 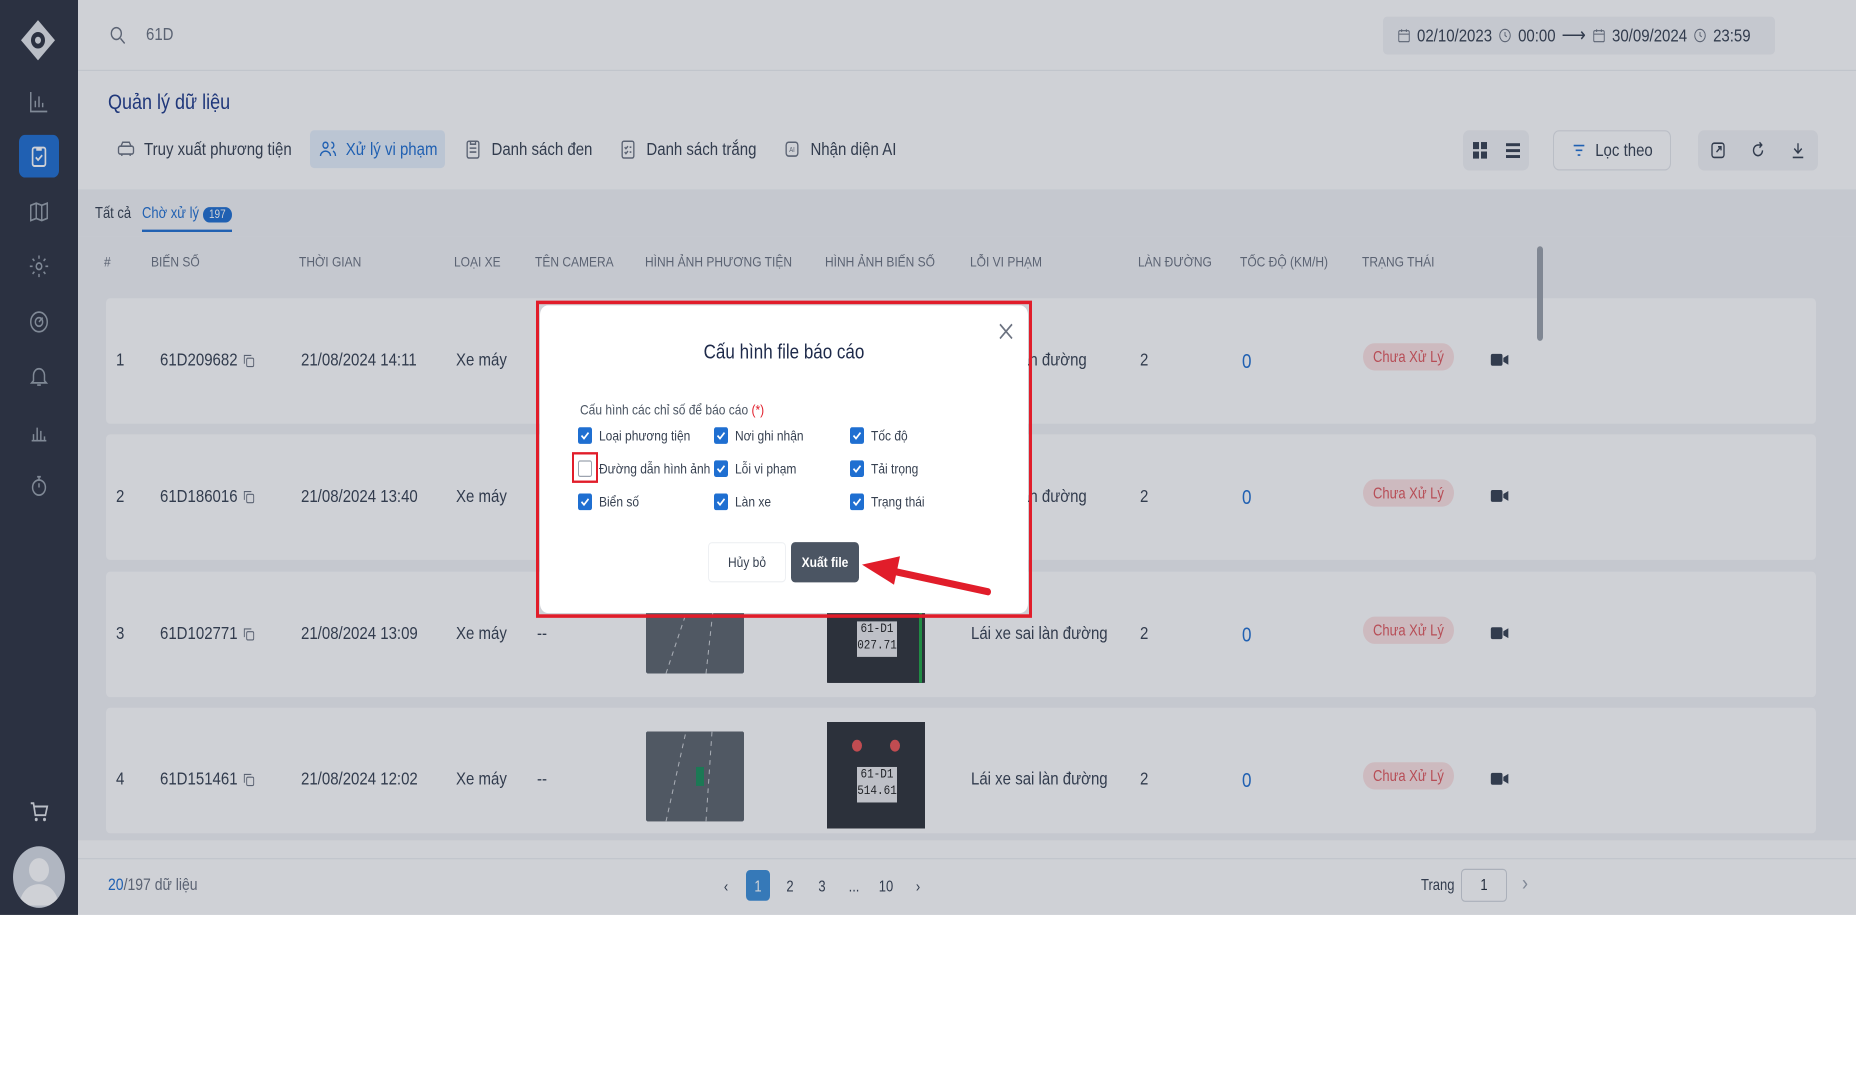 I want to click on modal-subtitle: Cấu hình các chỉ số để báo cáo (*), so click(x=672, y=409).